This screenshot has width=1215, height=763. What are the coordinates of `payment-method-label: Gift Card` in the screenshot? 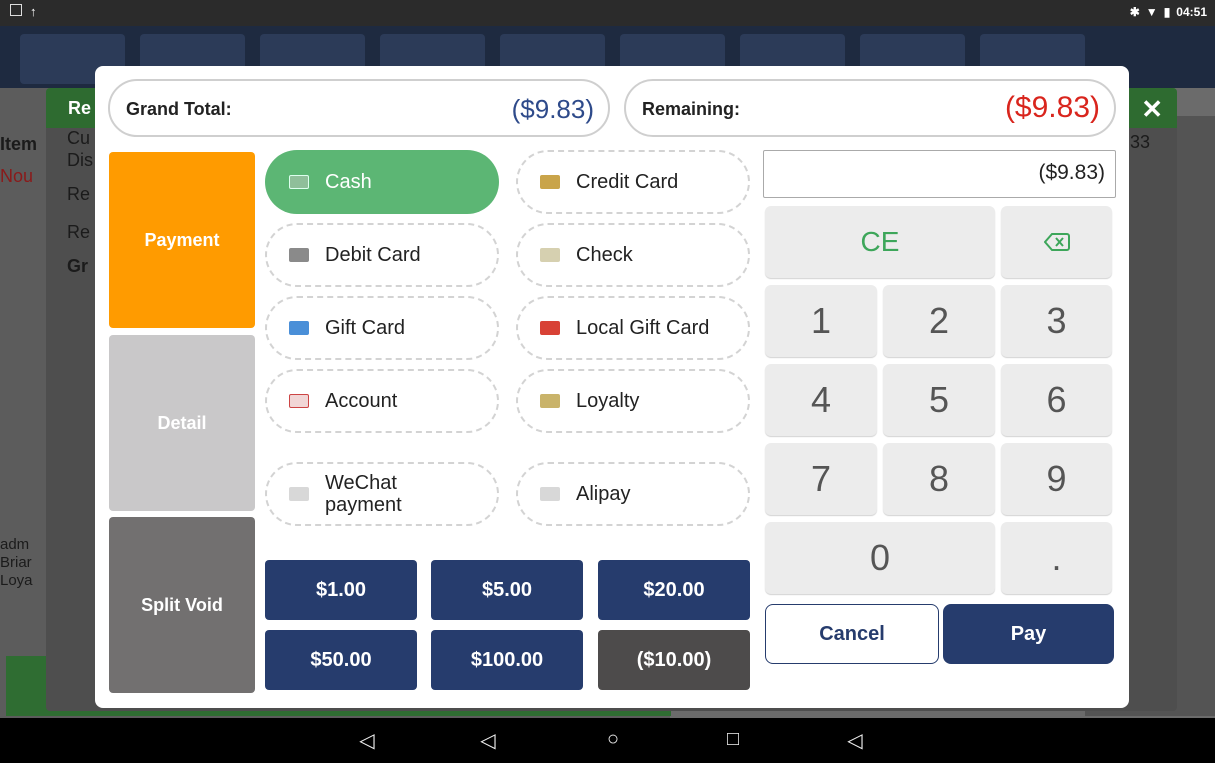 It's located at (365, 328).